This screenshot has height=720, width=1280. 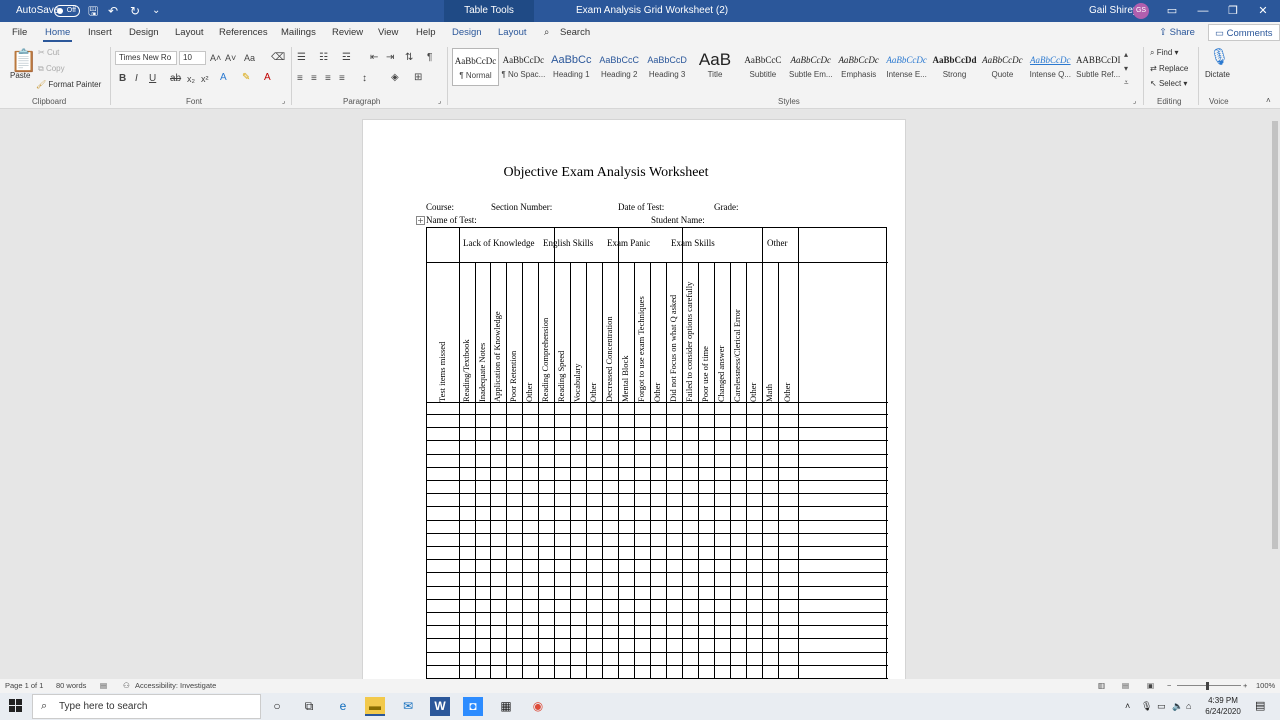 What do you see at coordinates (1245, 686) in the screenshot?
I see `zoom-in-icon: +` at bounding box center [1245, 686].